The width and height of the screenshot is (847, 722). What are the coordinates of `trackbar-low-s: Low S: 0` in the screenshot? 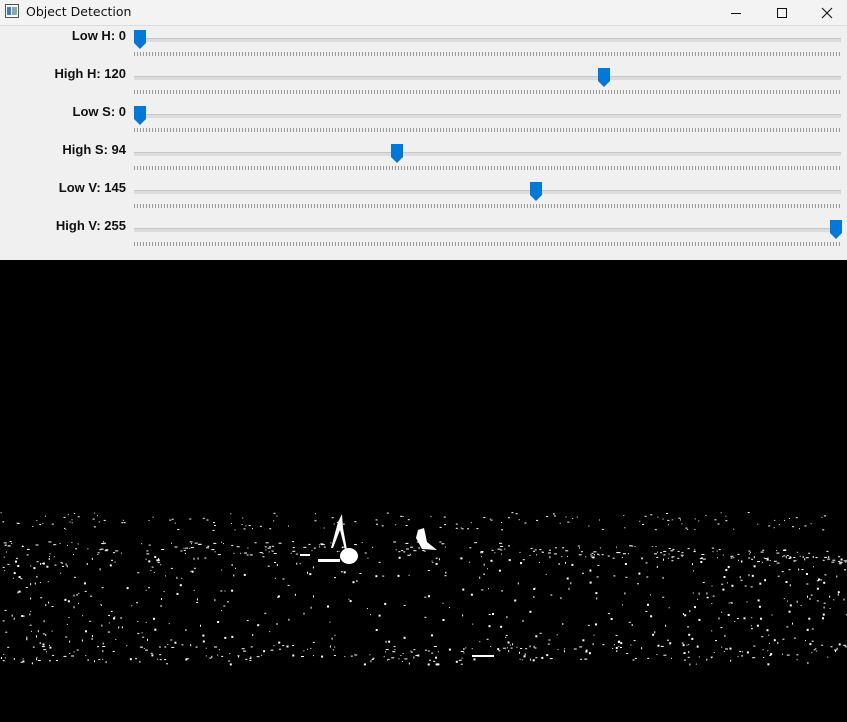 It's located at (423, 121).